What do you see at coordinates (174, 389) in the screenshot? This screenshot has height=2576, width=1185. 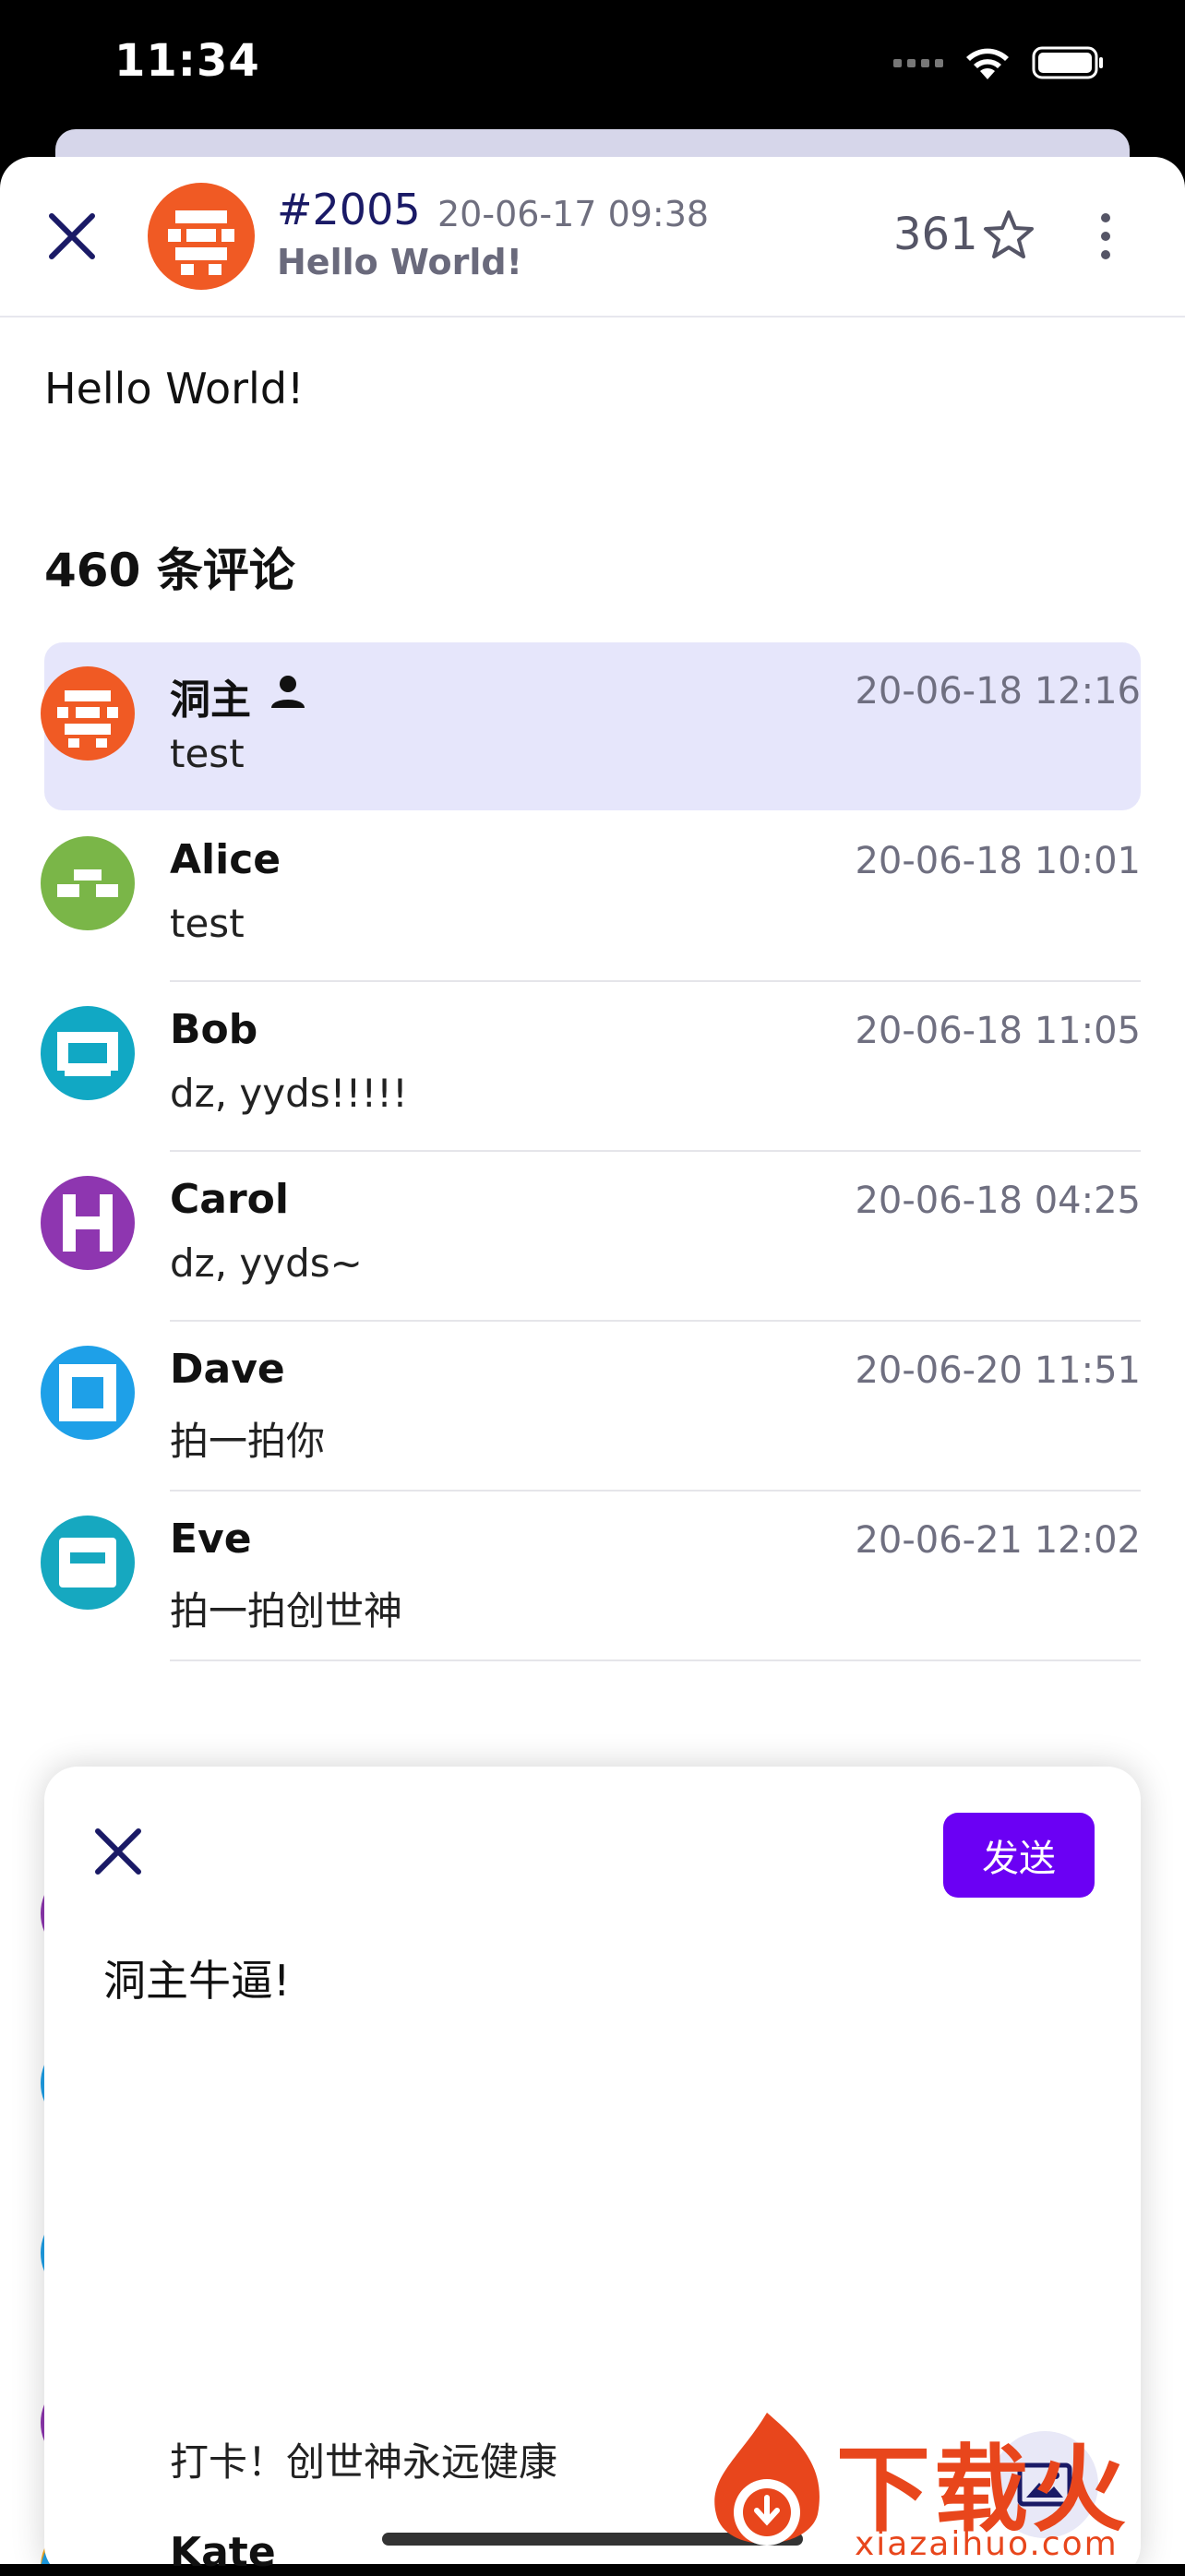 I see `post-body: Hello World!` at bounding box center [174, 389].